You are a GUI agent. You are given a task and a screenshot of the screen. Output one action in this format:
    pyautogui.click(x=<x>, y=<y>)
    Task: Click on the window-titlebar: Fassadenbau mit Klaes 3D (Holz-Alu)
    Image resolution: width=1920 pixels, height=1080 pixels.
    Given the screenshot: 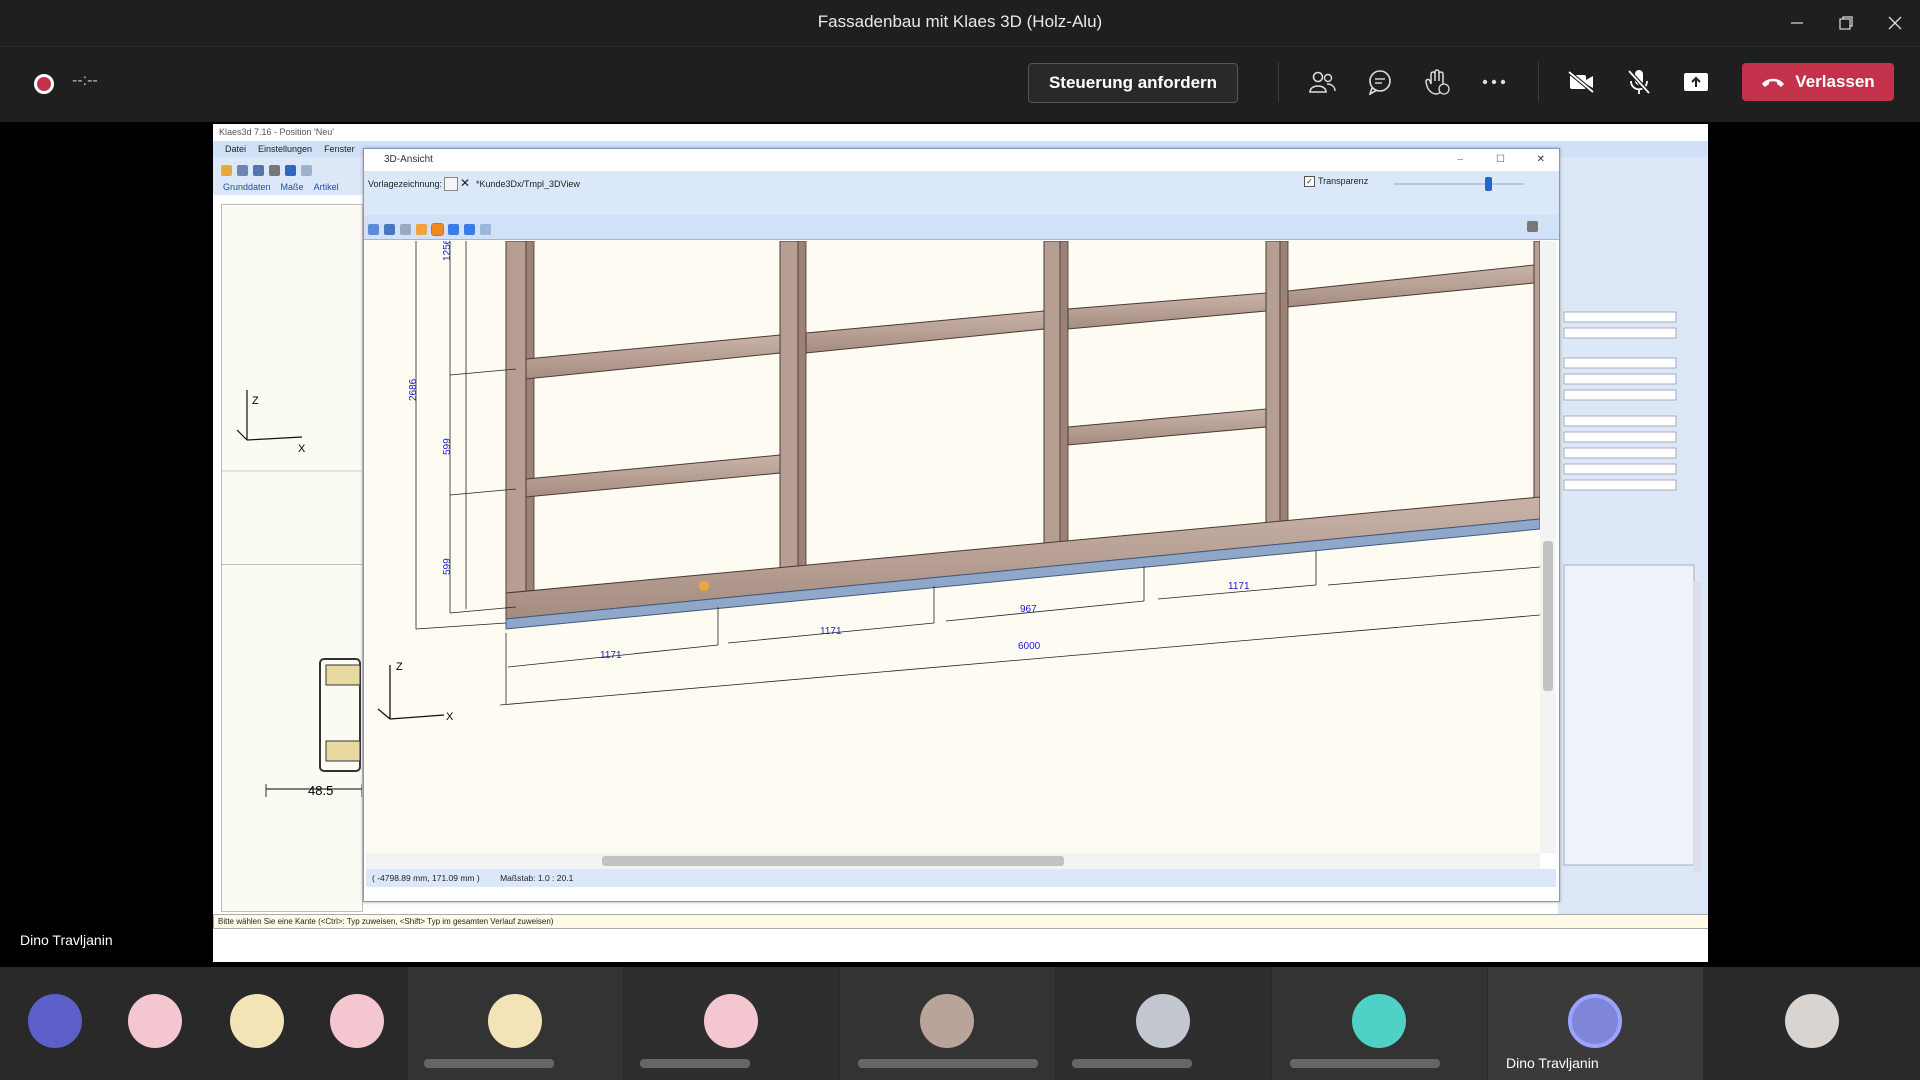 What is the action you would take?
    pyautogui.click(x=960, y=23)
    